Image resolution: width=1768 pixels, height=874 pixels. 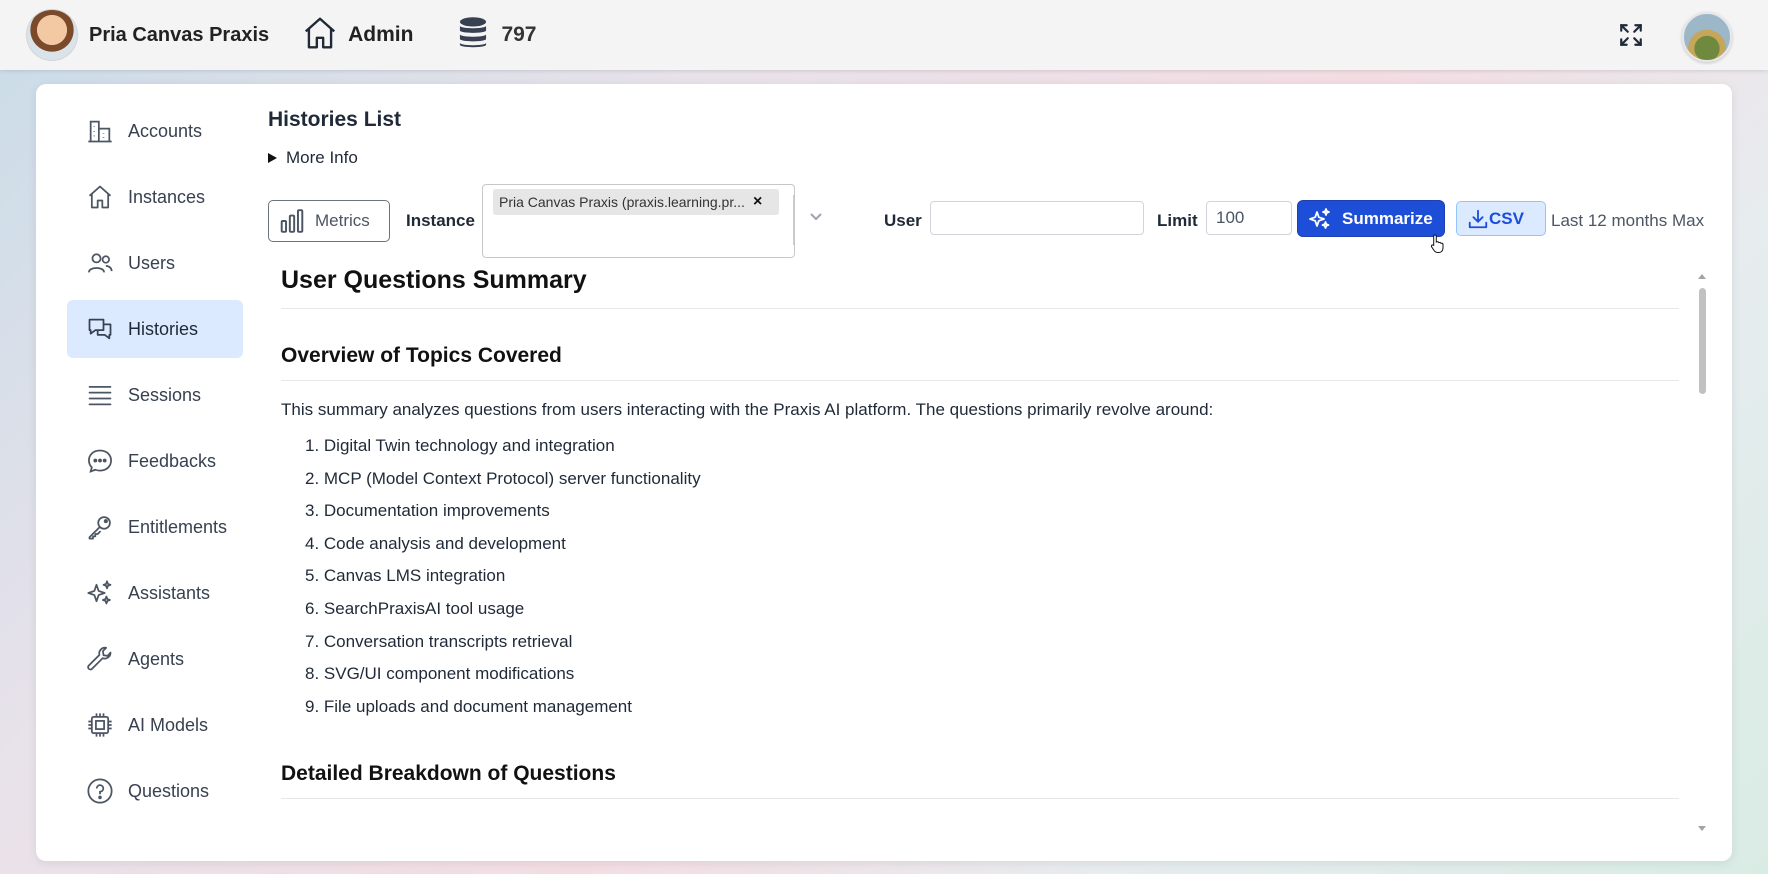 I want to click on metrics-button: Metrics, so click(x=329, y=221).